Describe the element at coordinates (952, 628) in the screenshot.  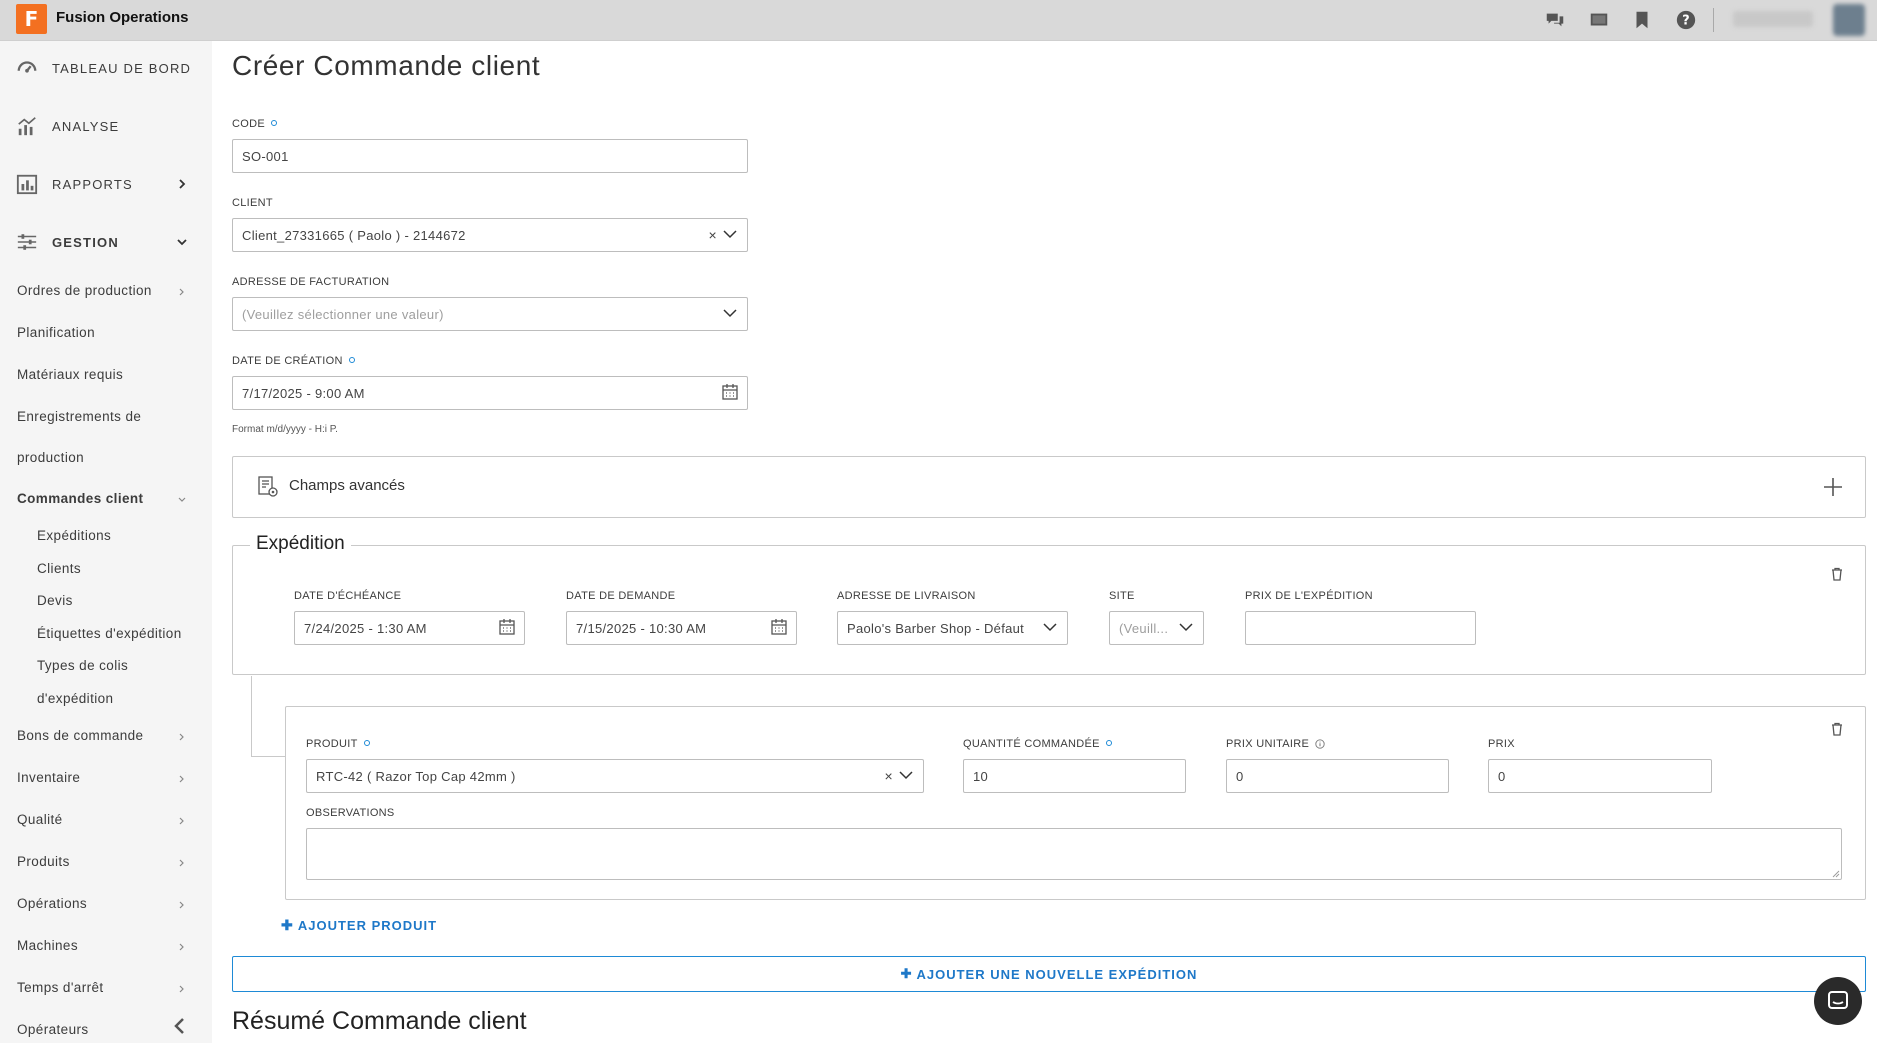
I see `delivery-address-select: Paolo's Barber Shop - Défaut` at that location.